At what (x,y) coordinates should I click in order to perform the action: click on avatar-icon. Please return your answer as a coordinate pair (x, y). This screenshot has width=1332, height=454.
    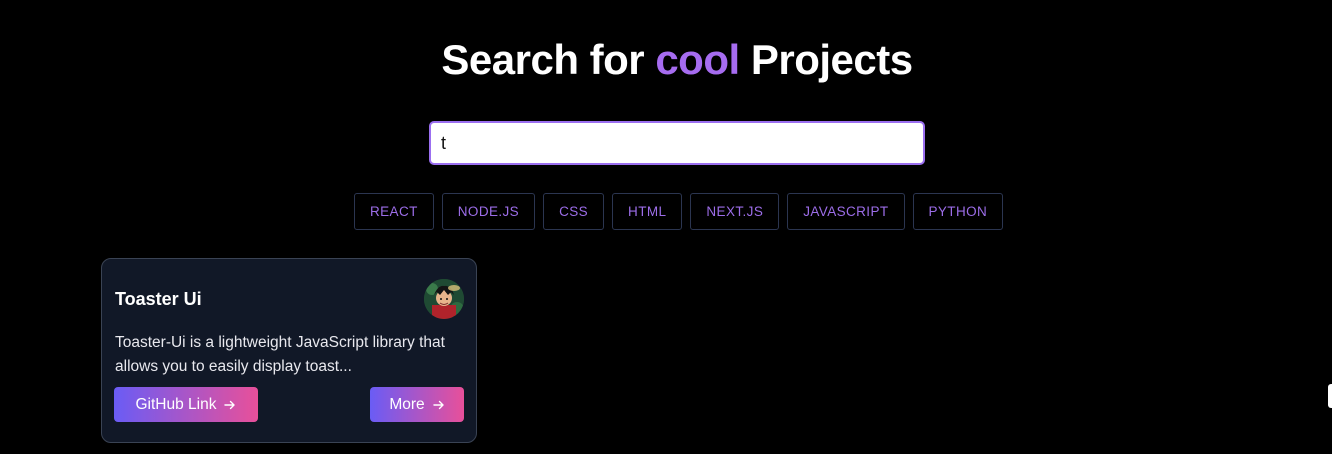
    Looking at the image, I should click on (444, 299).